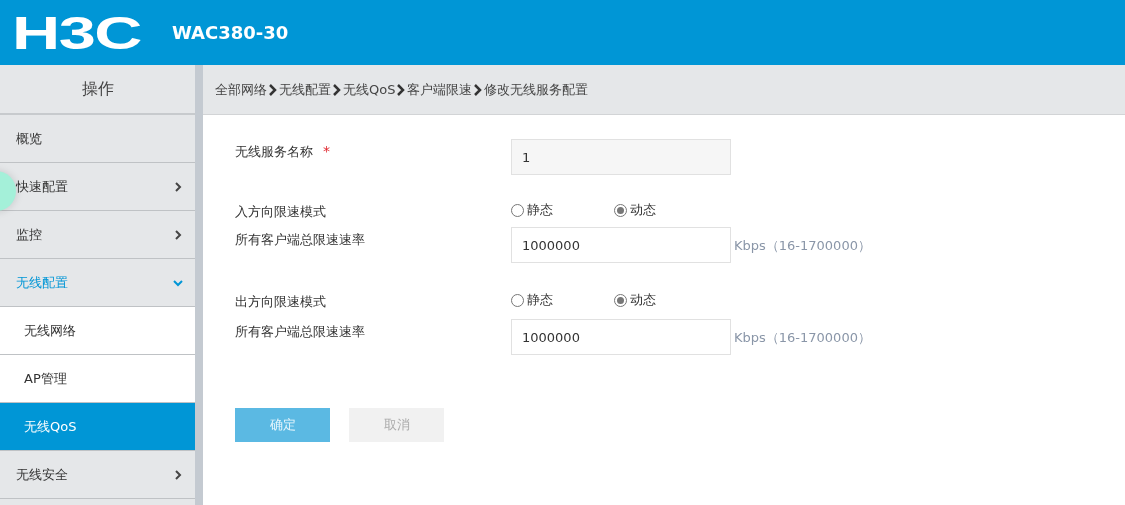  What do you see at coordinates (274, 152) in the screenshot?
I see `field-label: 无线服务名称` at bounding box center [274, 152].